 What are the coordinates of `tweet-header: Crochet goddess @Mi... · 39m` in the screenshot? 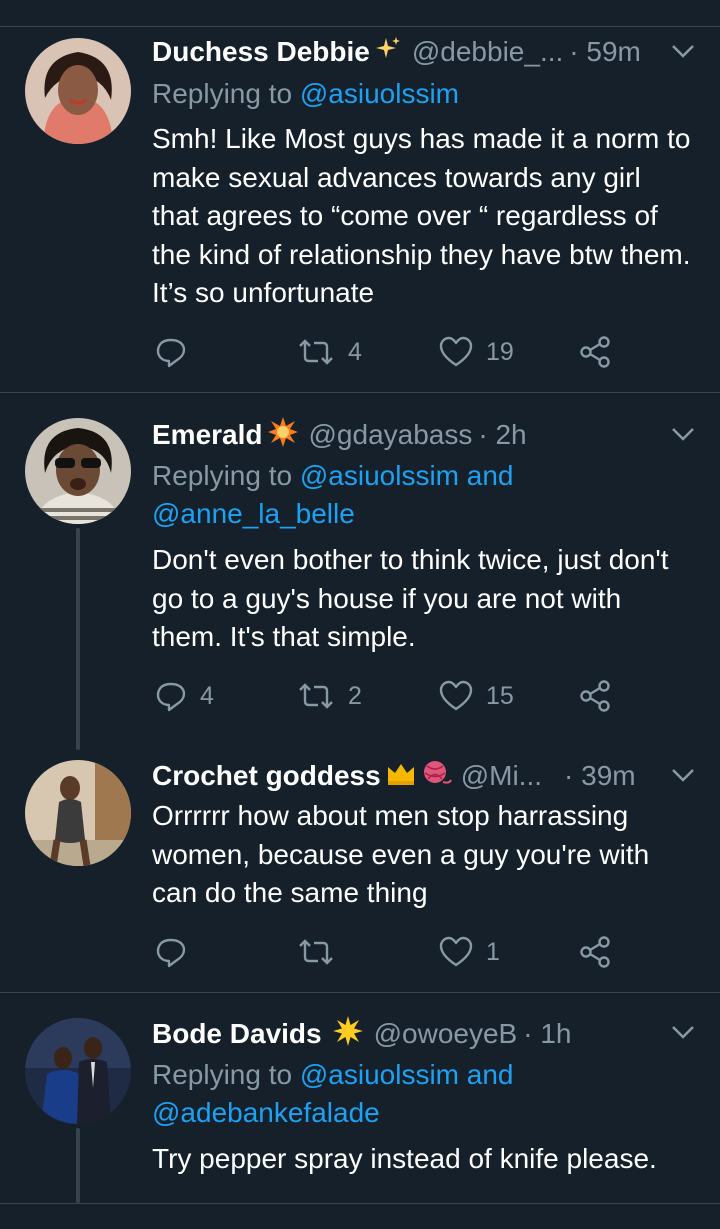 It's located at (426, 776).